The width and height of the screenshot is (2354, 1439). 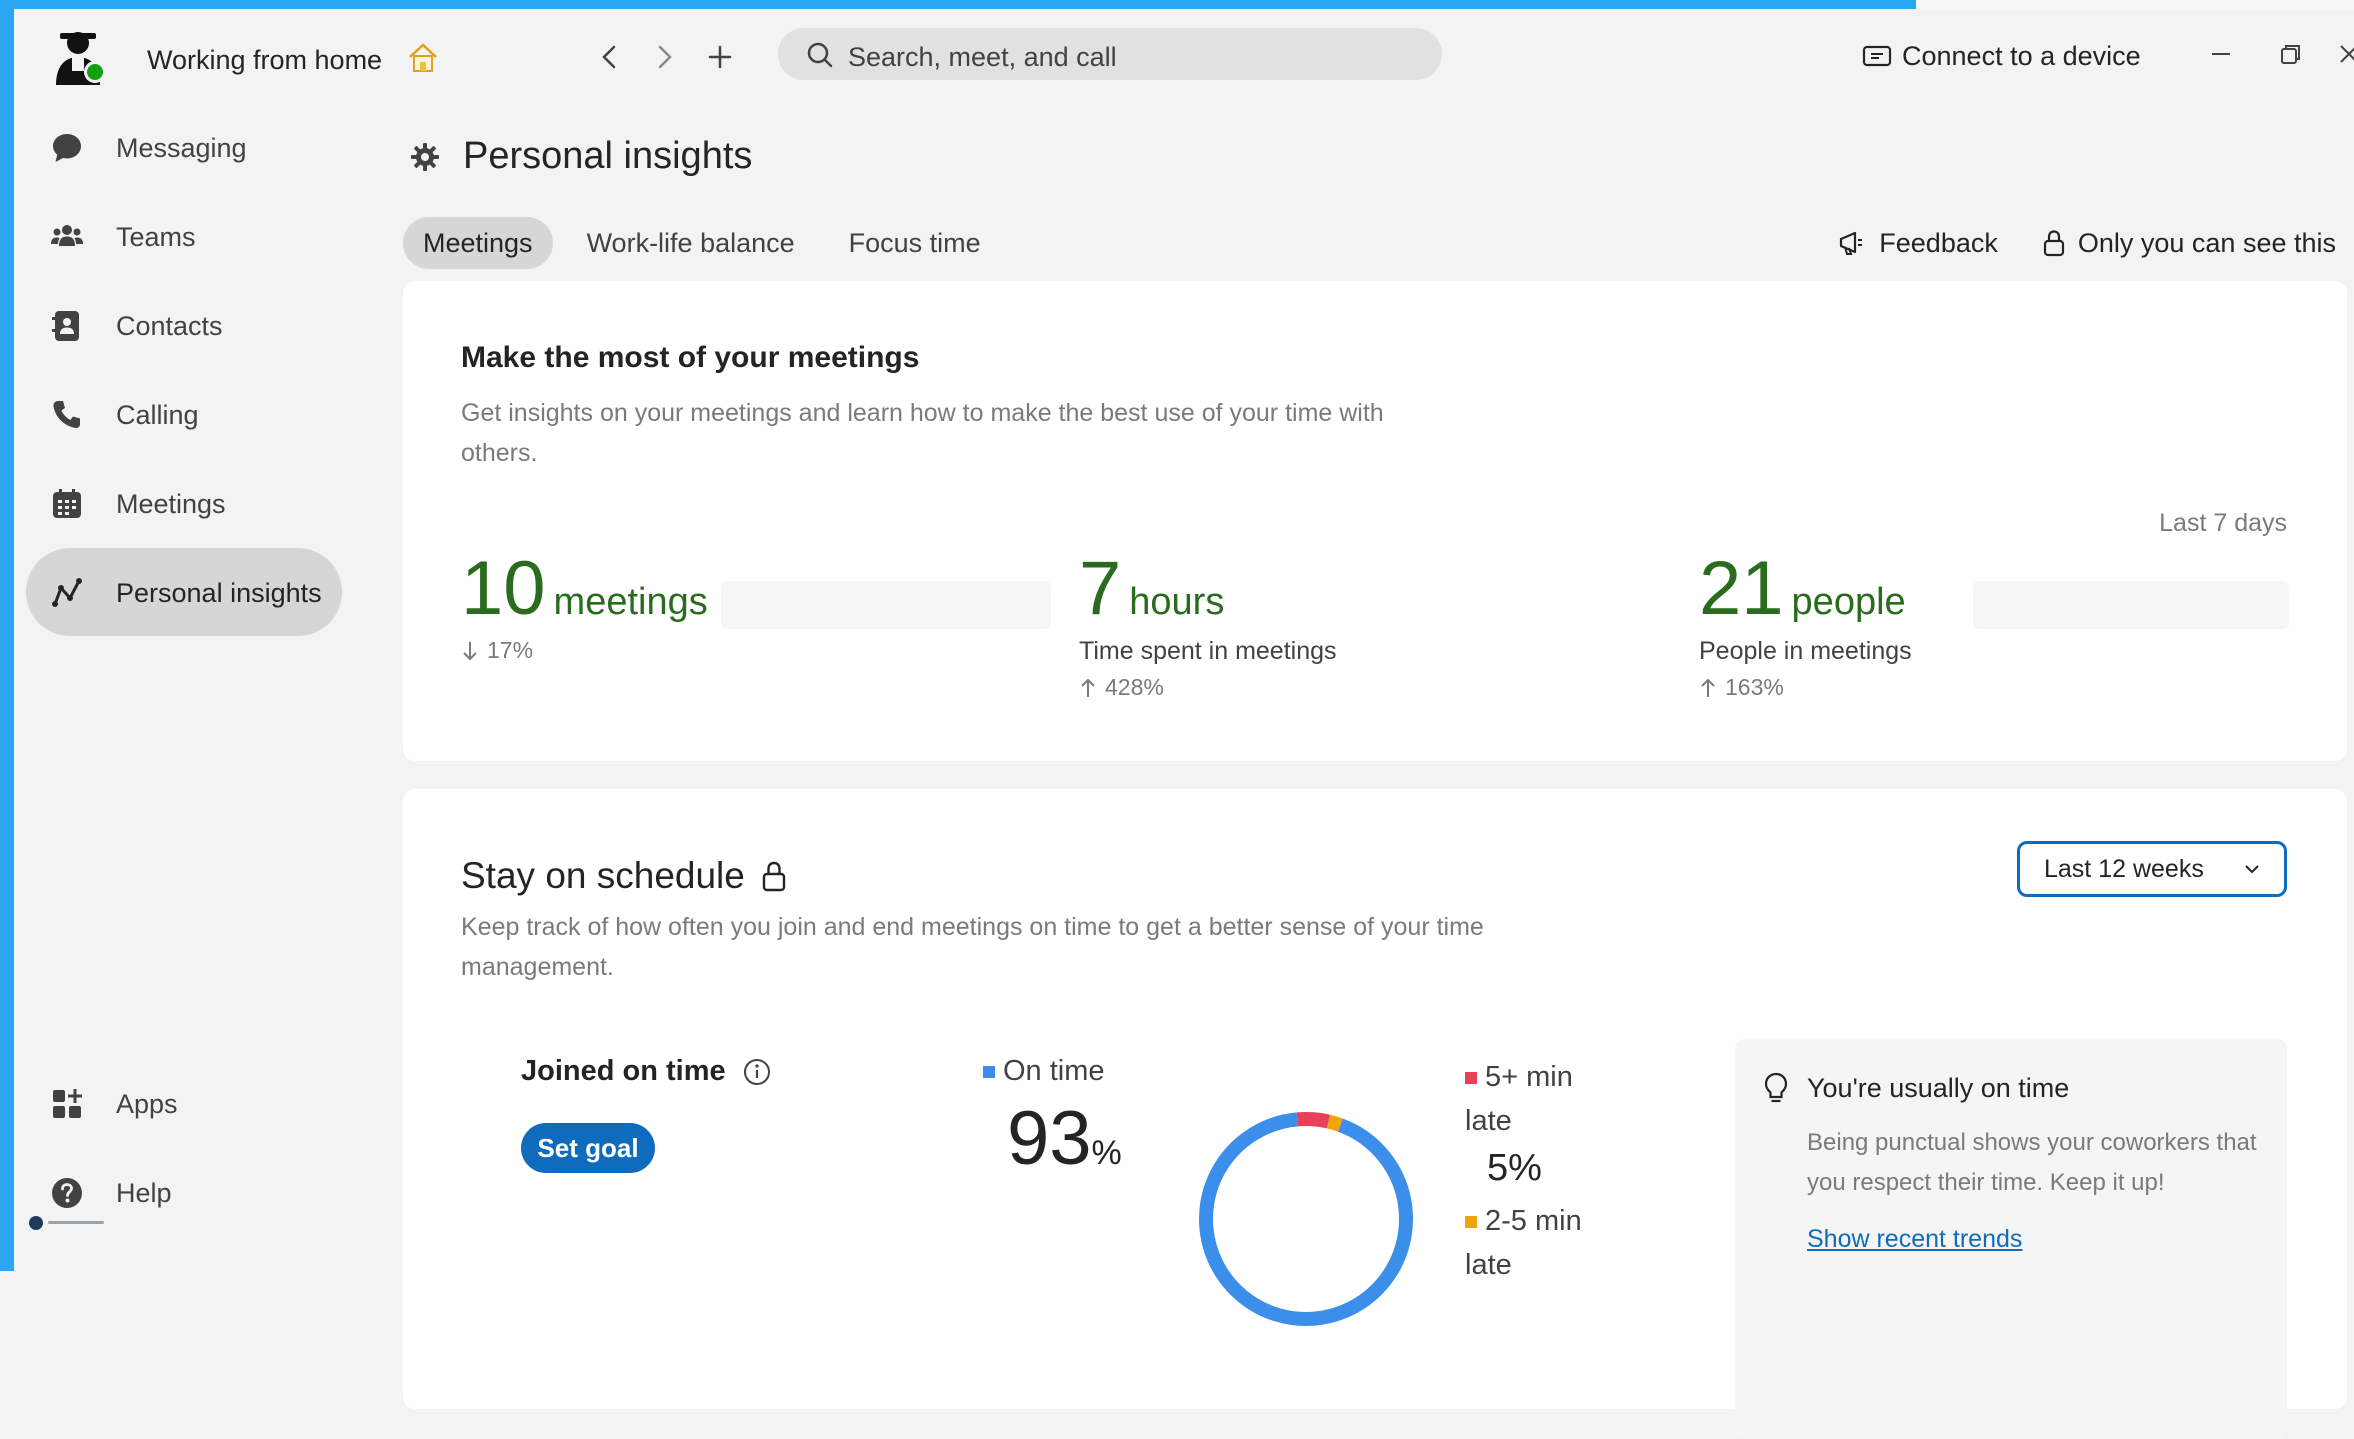 What do you see at coordinates (2206, 242) in the screenshot?
I see `privacy-label: Only you can see this` at bounding box center [2206, 242].